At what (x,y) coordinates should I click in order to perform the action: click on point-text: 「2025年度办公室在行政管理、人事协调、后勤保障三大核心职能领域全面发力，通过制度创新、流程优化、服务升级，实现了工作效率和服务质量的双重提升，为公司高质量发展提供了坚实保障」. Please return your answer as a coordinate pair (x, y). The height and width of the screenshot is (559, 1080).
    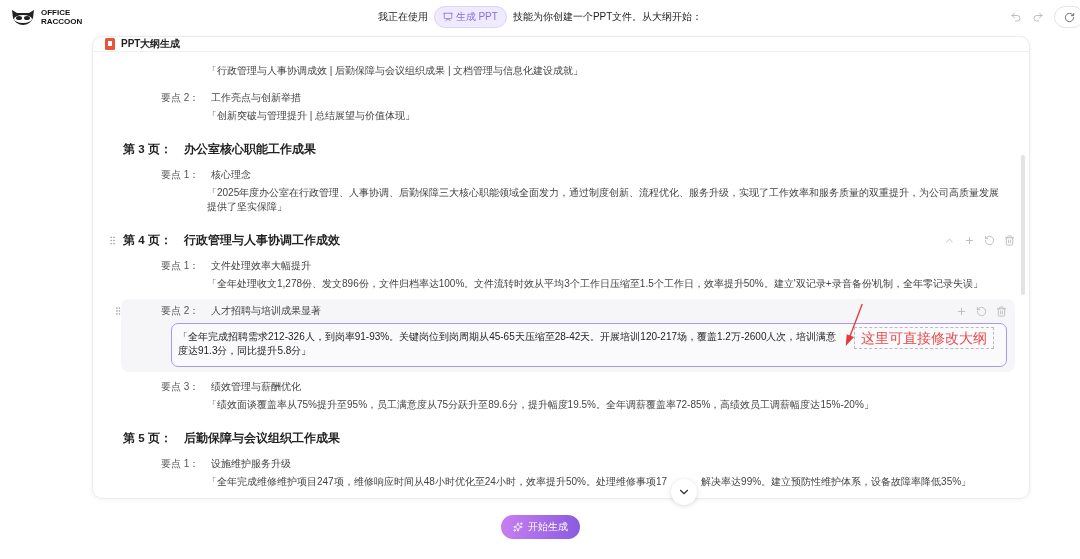
    Looking at the image, I should click on (604, 200).